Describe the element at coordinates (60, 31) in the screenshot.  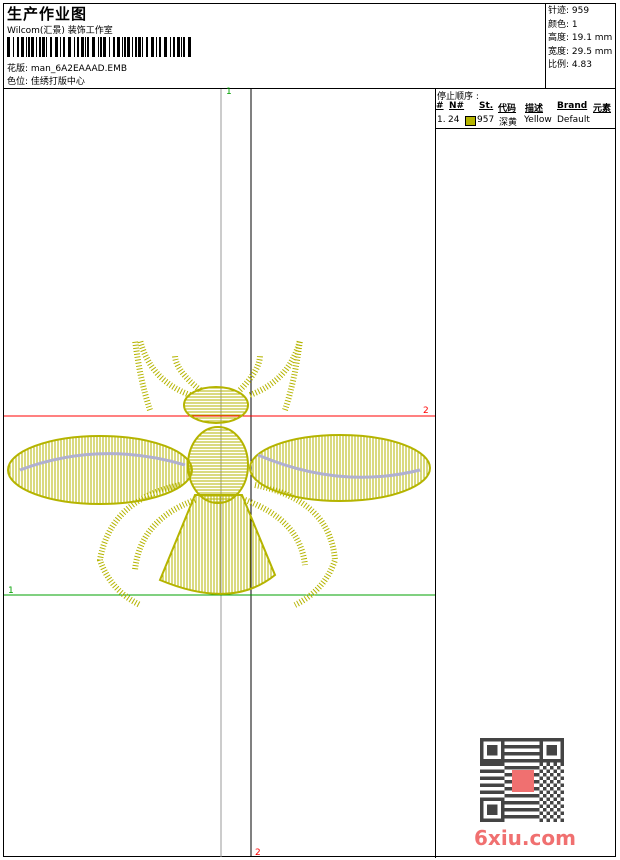
I see `studio-name: Wilcom(汇景) 装饰工作室` at that location.